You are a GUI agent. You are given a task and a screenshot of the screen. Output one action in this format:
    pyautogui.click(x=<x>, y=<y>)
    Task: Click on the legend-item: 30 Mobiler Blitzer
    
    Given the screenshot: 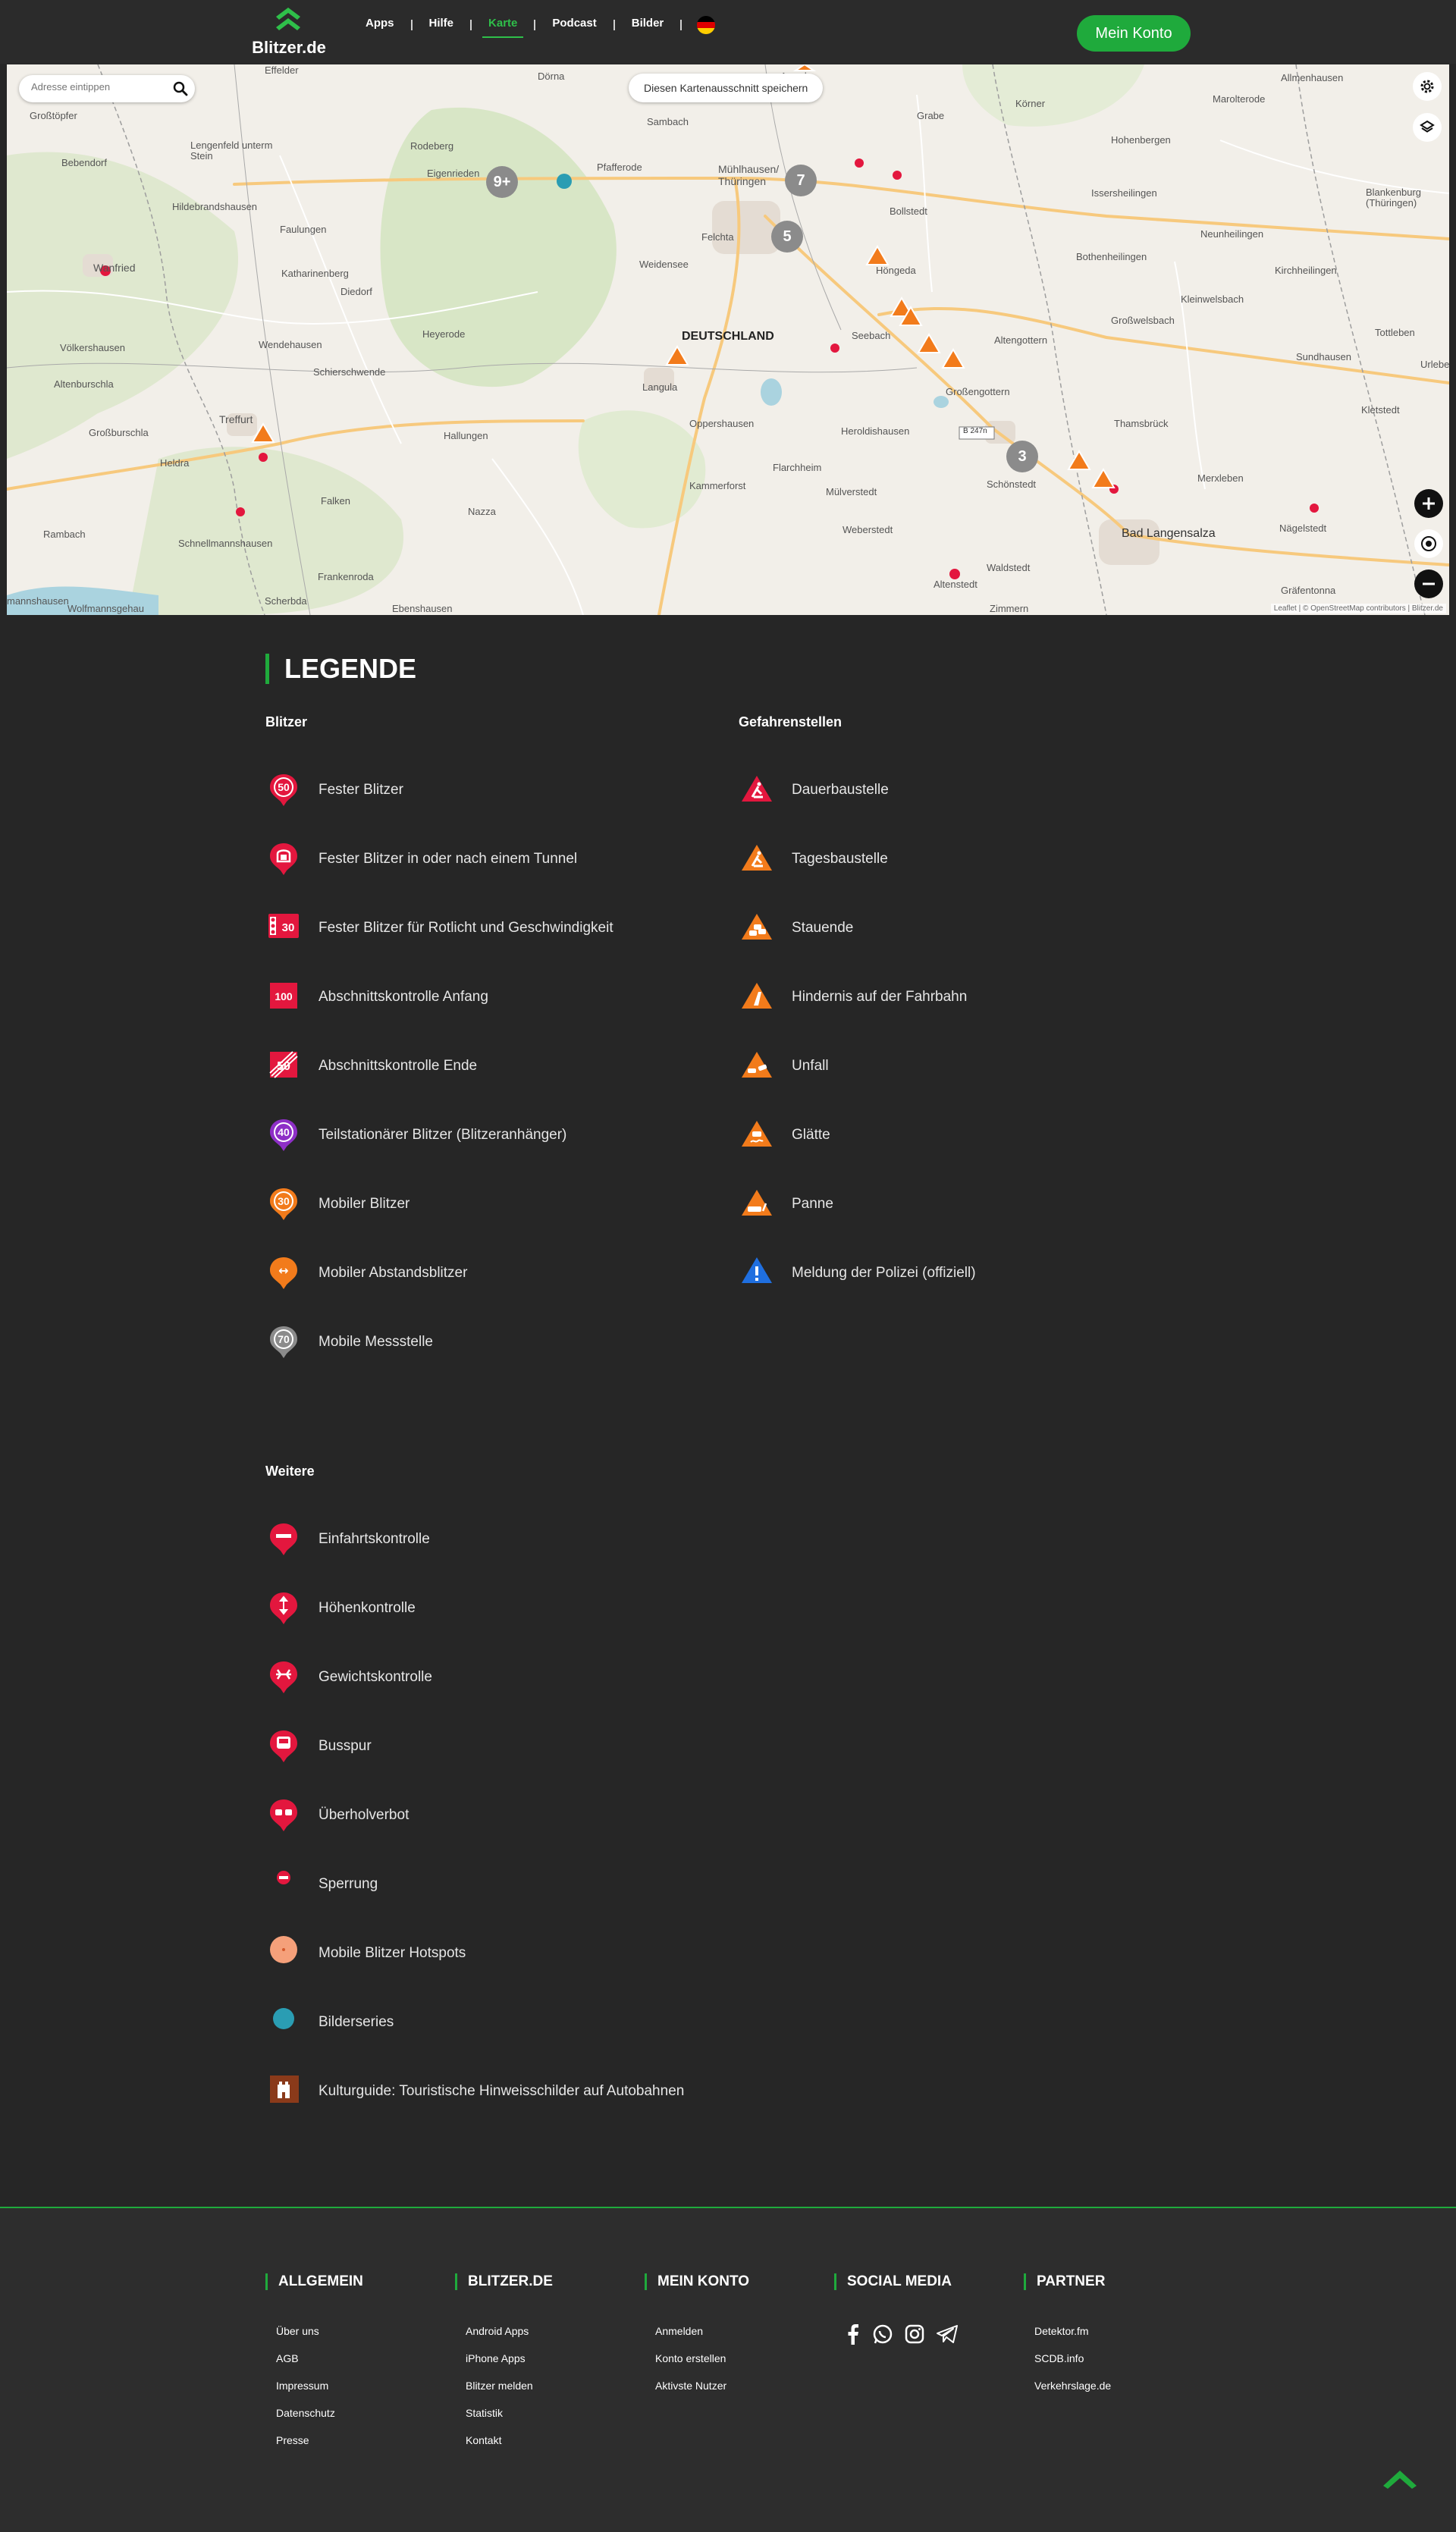 What is the action you would take?
    pyautogui.click(x=337, y=1204)
    